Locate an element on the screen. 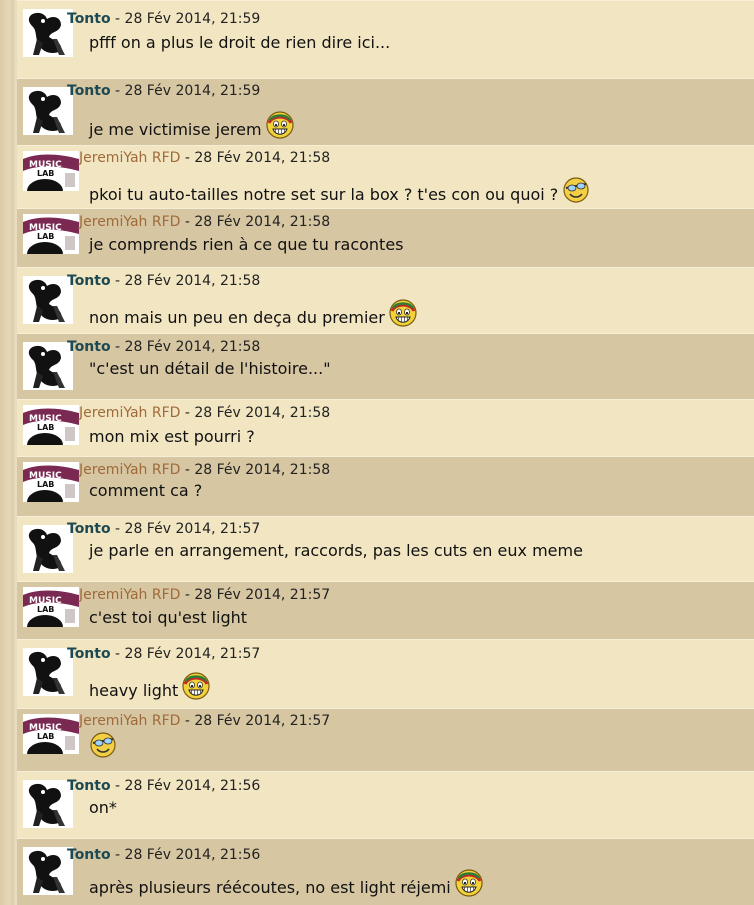 The image size is (754, 905). message-body: non mais un peu en deça du premier is located at coordinates (253, 313).